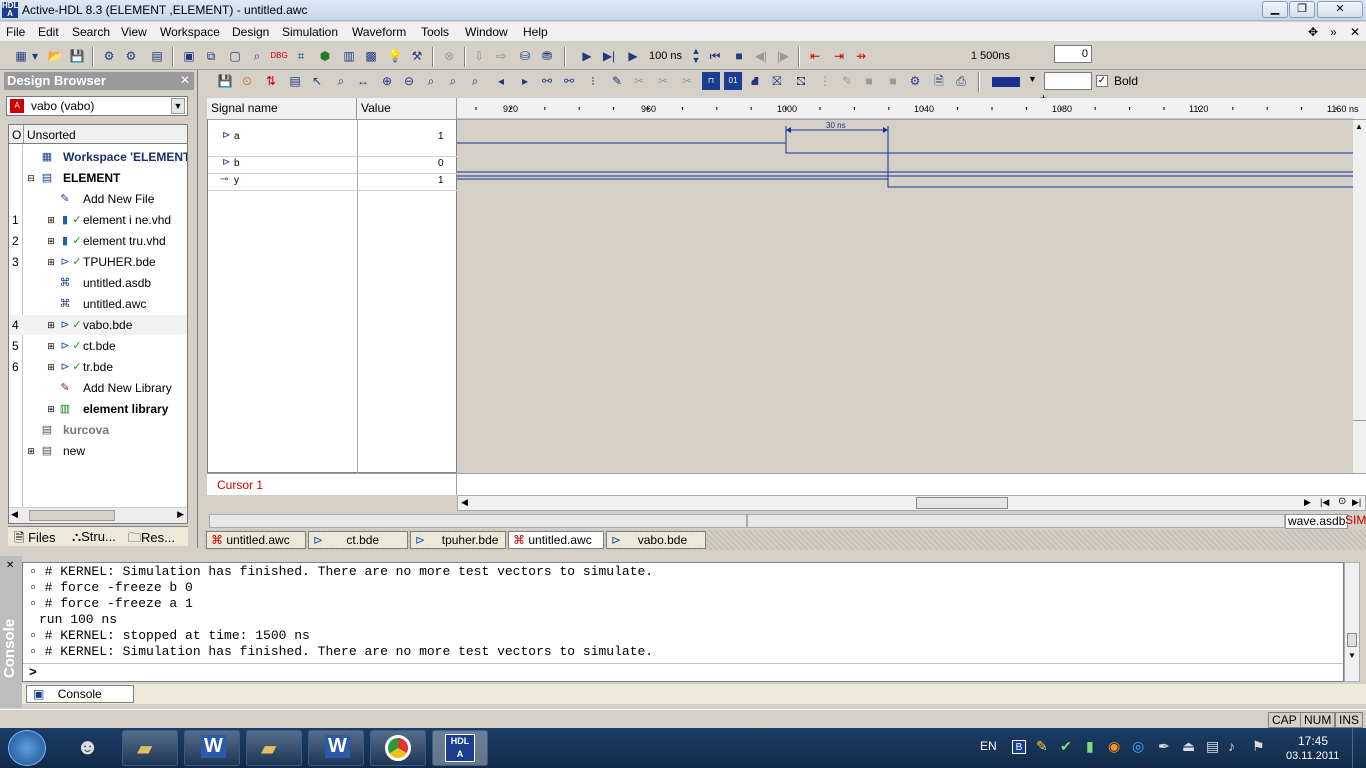 The image size is (1366, 768). Describe the element at coordinates (911, 503) in the screenshot. I see `wave-hscrollbar: ◀ ▶ |◀ ⊙ ▶|` at that location.